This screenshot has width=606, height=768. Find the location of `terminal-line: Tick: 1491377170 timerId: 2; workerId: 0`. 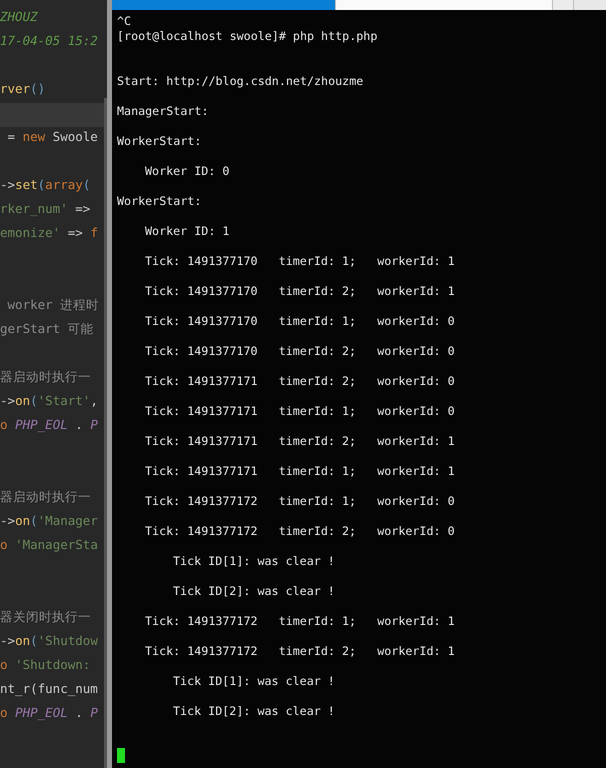

terminal-line: Tick: 1491377170 timerId: 2; workerId: 0 is located at coordinates (300, 351).